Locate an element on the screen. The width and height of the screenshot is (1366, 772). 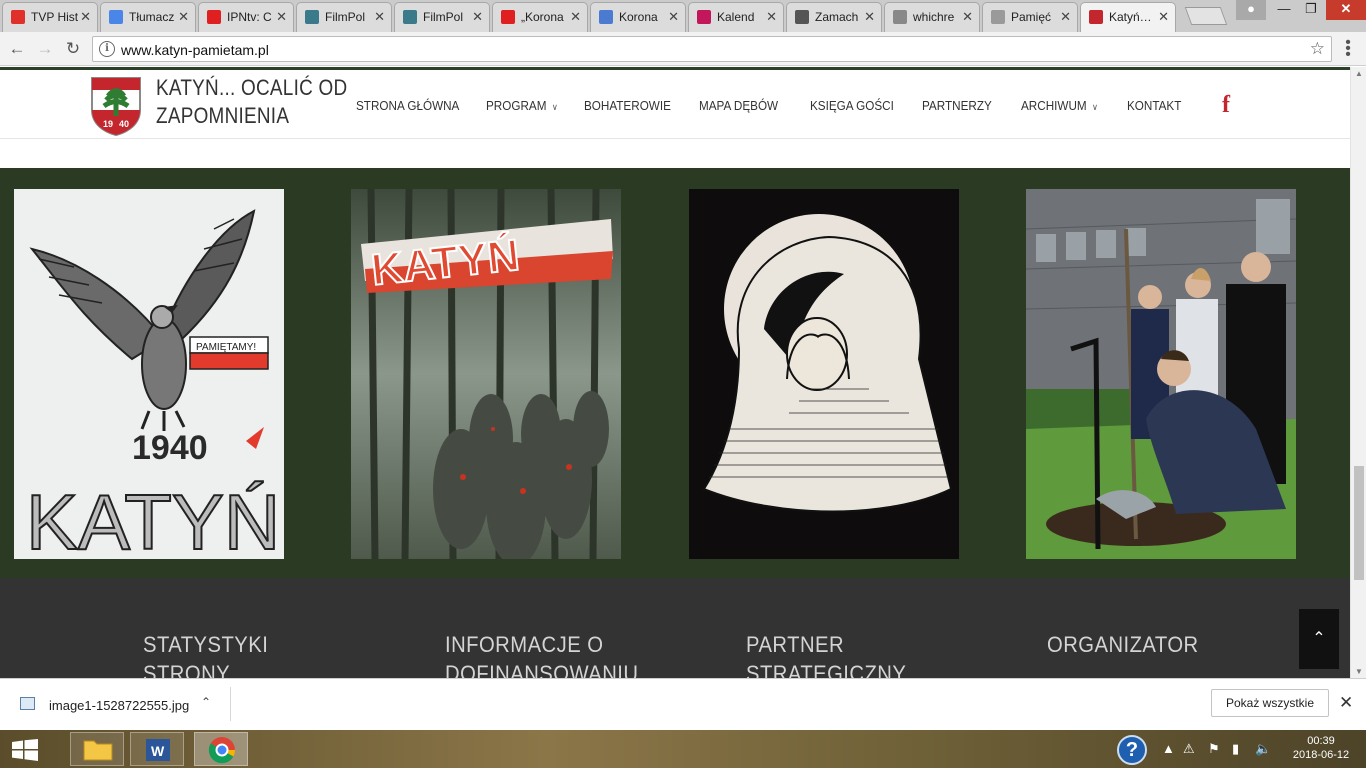
gallery-image-tree-planting-photo is located at coordinates (1161, 374).